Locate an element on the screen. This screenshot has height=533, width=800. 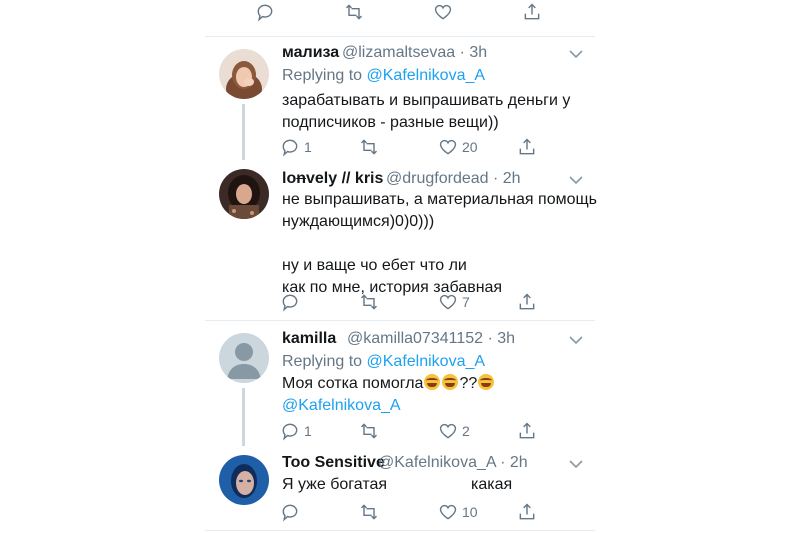
like-count: 20 is located at coordinates (470, 147).